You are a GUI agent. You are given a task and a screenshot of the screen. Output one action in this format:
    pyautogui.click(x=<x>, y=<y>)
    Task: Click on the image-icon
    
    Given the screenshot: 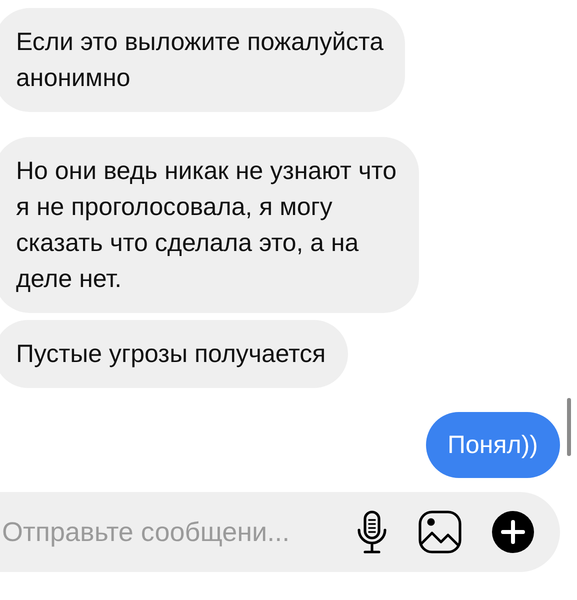 What is the action you would take?
    pyautogui.click(x=440, y=532)
    